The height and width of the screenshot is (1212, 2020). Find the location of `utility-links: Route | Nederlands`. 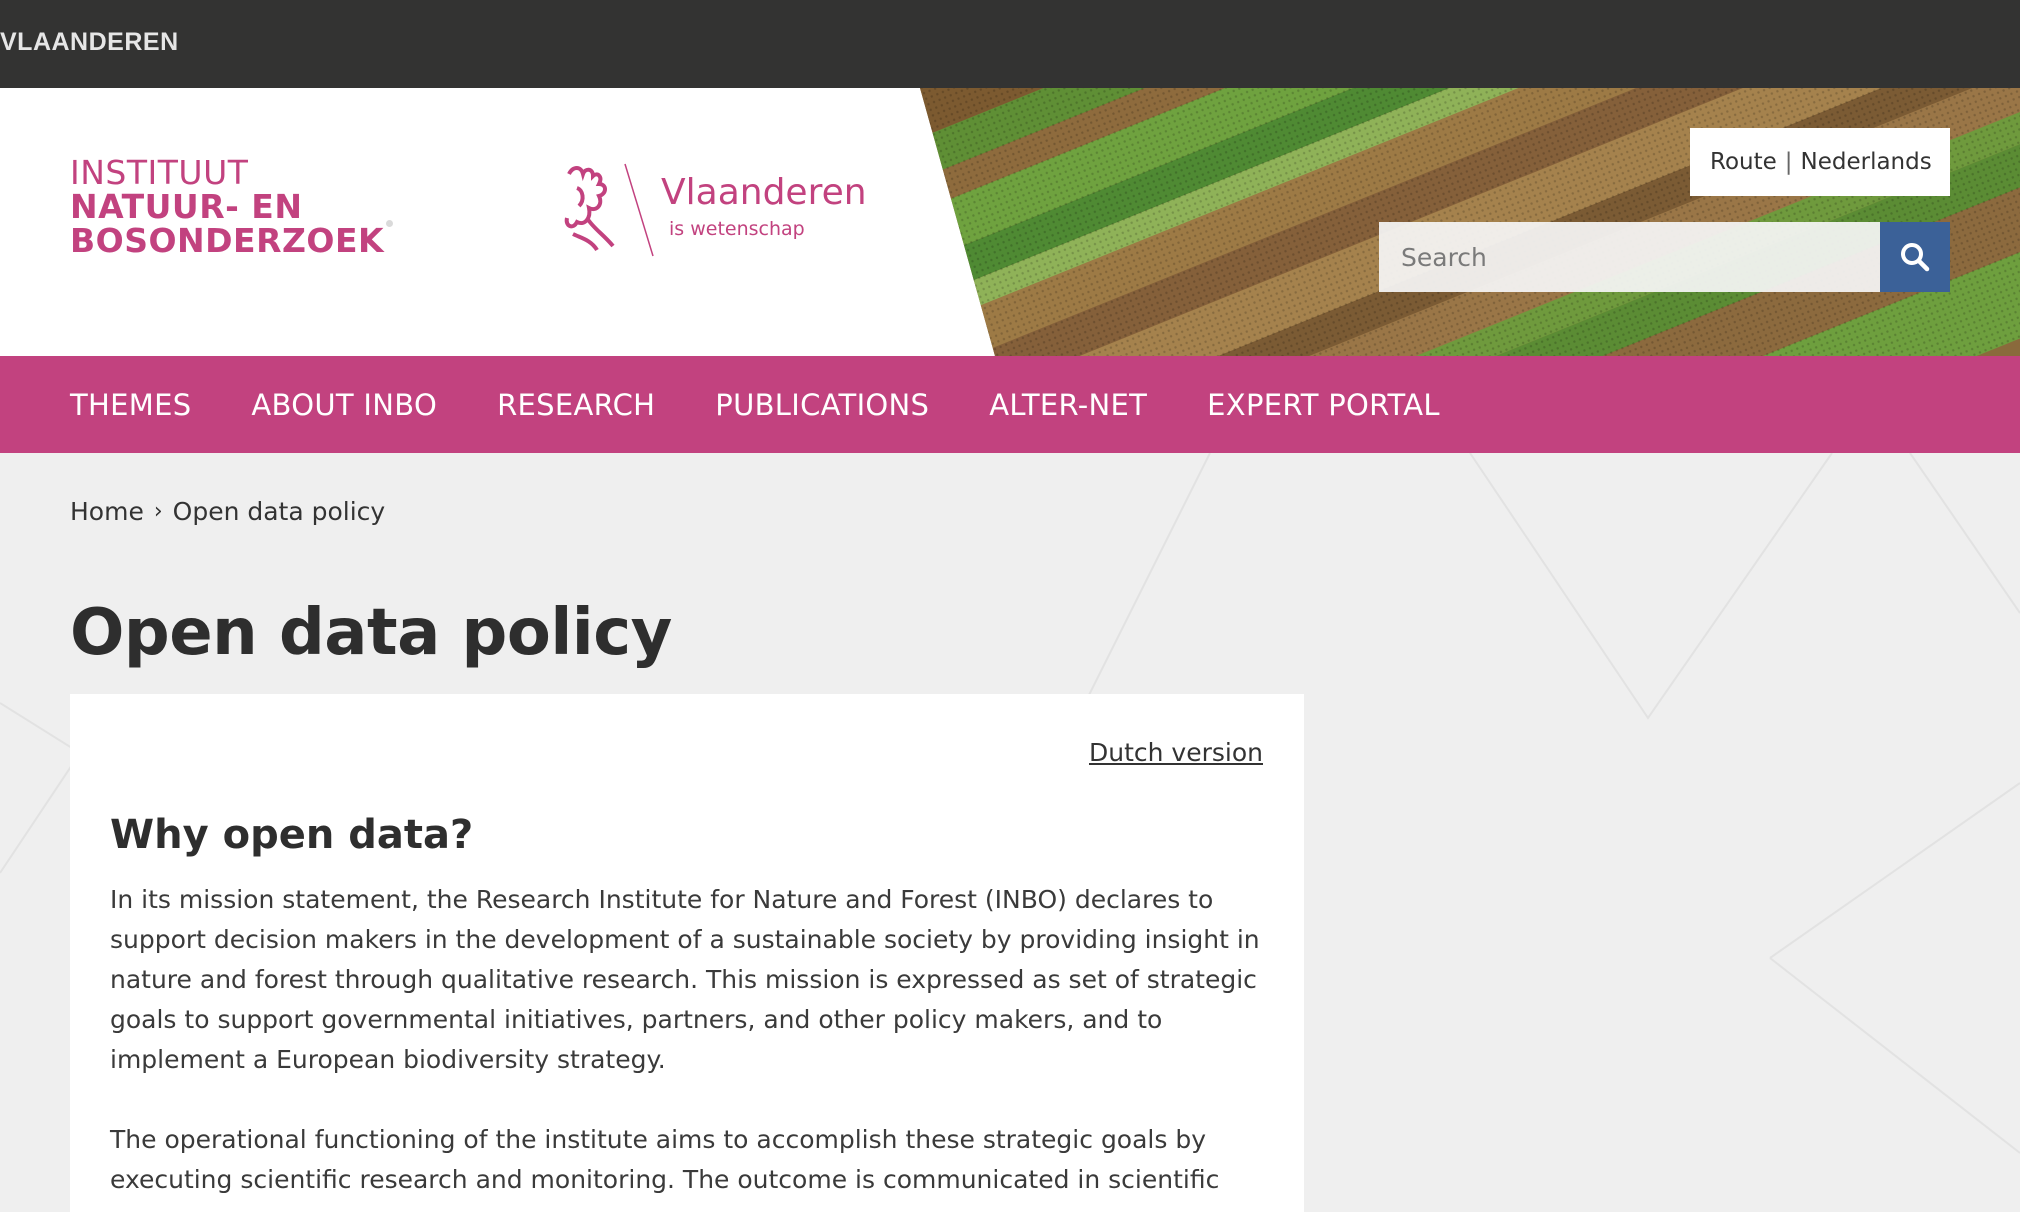

utility-links: Route | Nederlands is located at coordinates (1820, 162).